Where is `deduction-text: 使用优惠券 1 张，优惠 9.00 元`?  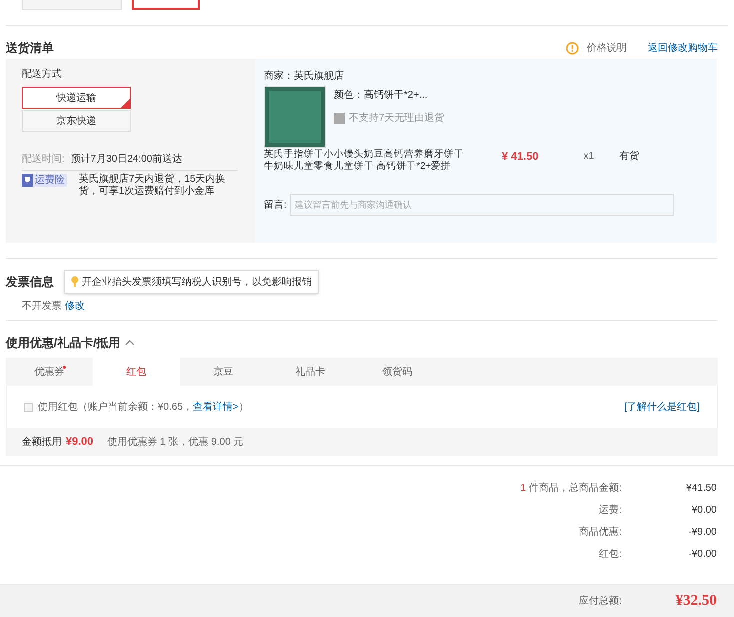 deduction-text: 使用优惠券 1 张，优惠 9.00 元 is located at coordinates (176, 443).